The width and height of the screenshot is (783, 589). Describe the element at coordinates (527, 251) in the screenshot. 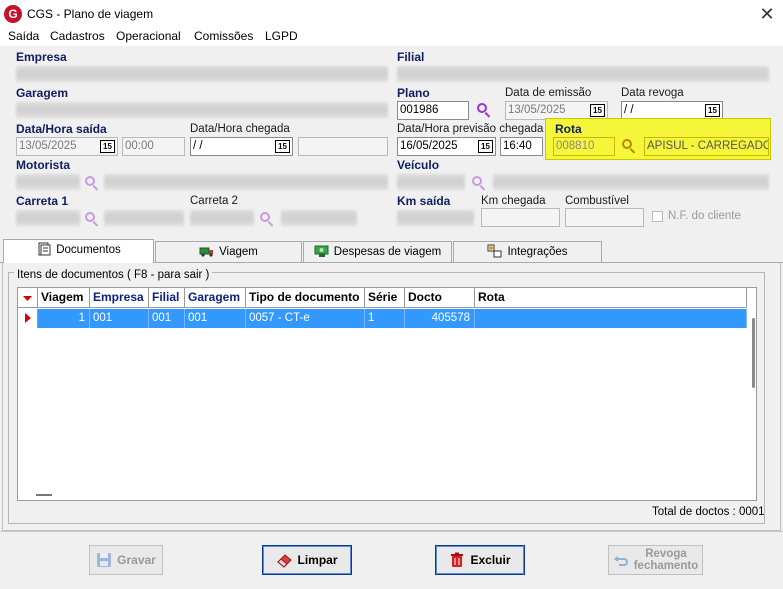

I see `tab-integracoes: Integrações` at that location.